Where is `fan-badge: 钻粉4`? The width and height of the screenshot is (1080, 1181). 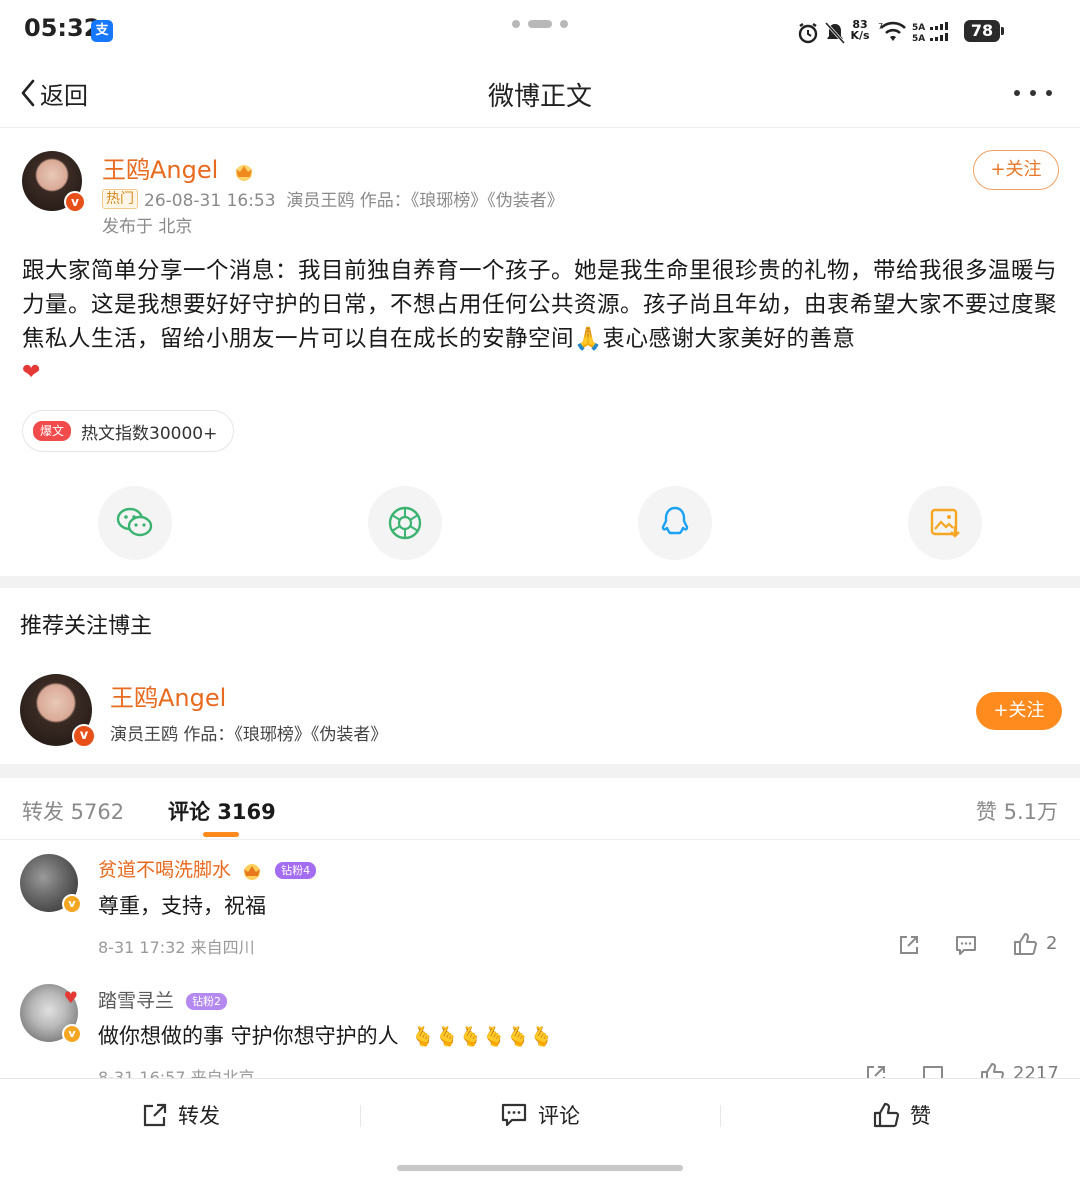
fan-badge: 钻粉4 is located at coordinates (296, 870).